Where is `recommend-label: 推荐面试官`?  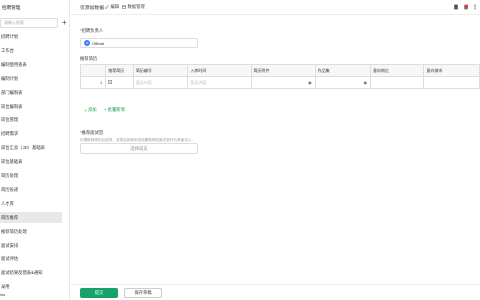 recommend-label: 推荐面试官 is located at coordinates (92, 132).